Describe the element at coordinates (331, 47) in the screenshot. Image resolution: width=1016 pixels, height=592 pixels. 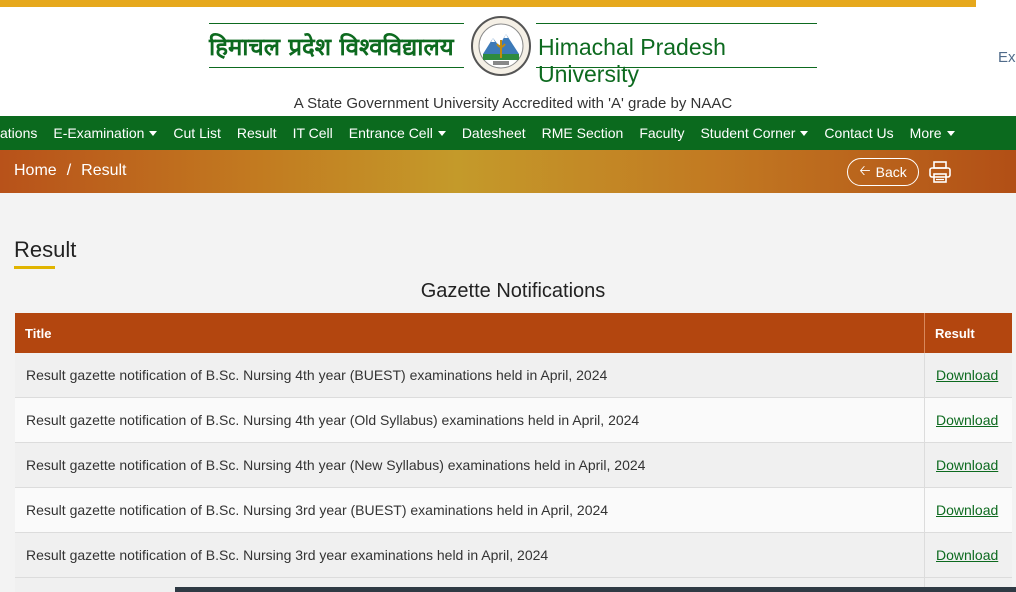
I see `hindi-university-name: हिमाचल प्रदेश विश्वविद्यालय` at that location.